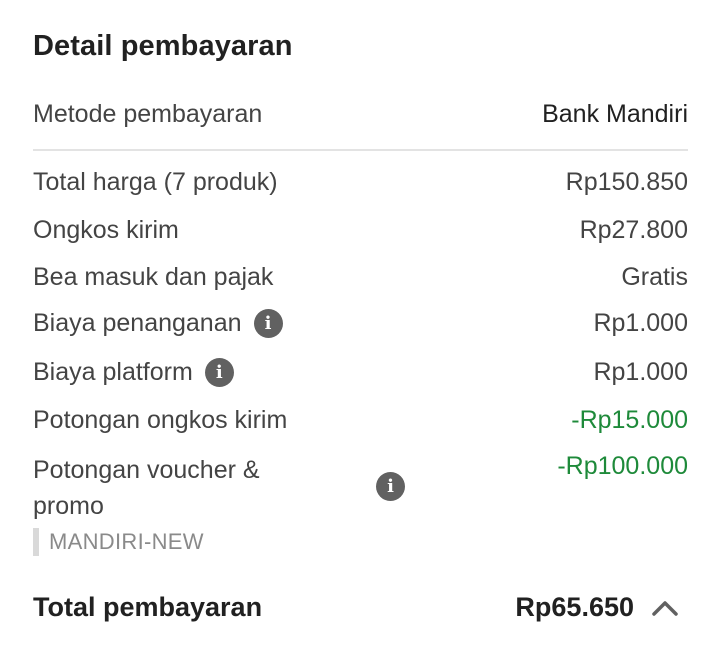 This screenshot has height=656, width=720. I want to click on handling-fee-value: Rp1.000, so click(640, 323).